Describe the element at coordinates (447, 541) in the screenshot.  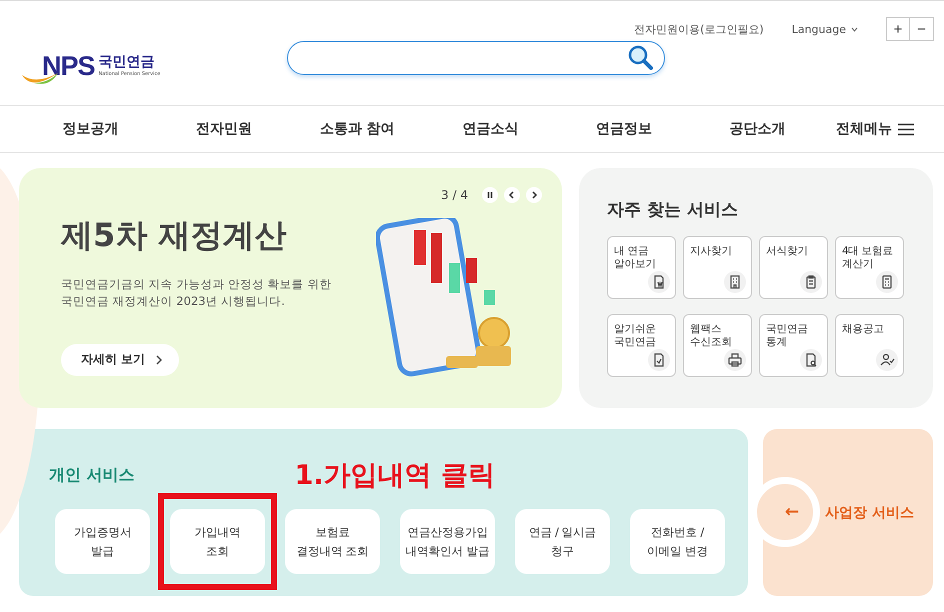
I see `service-button: 연금산정용가입 내역확인서 발급` at that location.